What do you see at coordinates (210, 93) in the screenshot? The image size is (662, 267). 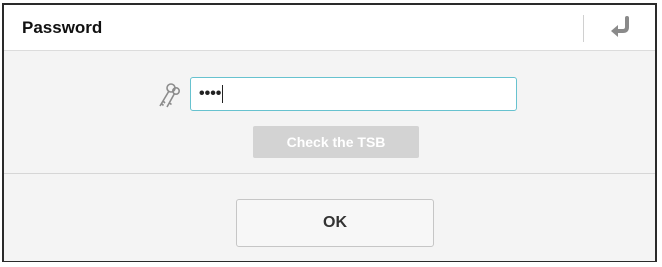 I see `password-masked-value: ••••` at bounding box center [210, 93].